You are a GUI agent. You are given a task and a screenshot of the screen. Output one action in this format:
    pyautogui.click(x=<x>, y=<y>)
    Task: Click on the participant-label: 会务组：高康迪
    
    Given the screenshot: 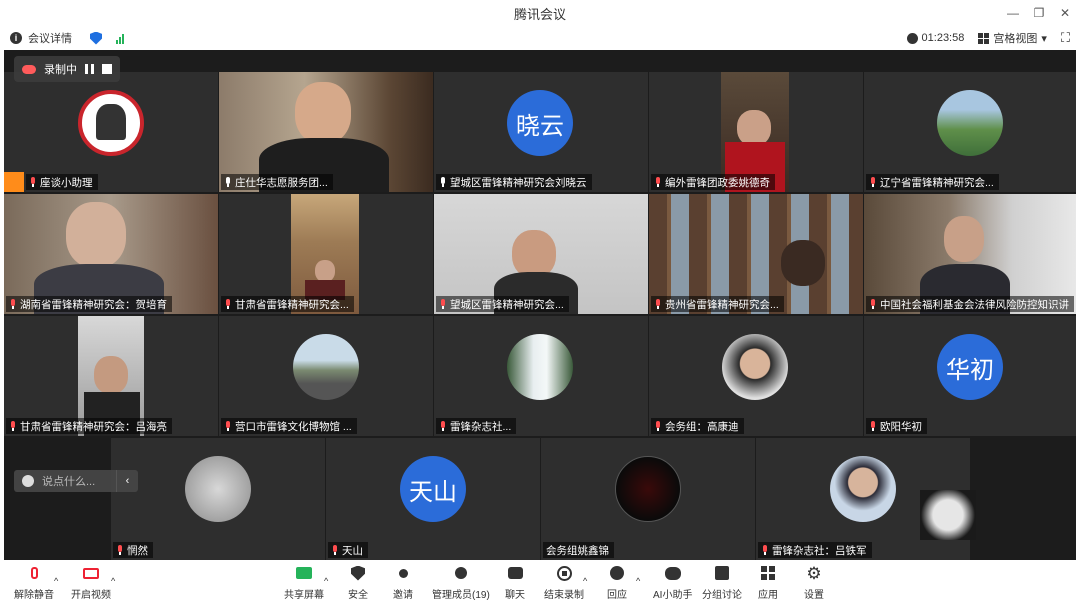 What is the action you would take?
    pyautogui.click(x=697, y=426)
    